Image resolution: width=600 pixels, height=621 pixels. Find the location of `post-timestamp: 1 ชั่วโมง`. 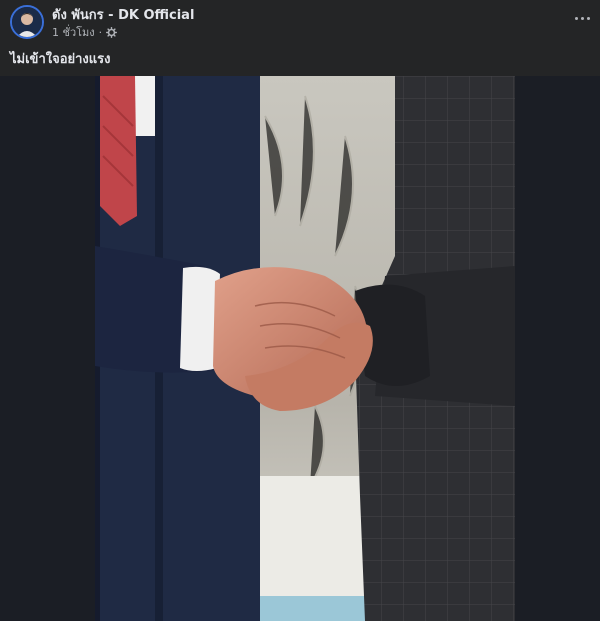

post-timestamp: 1 ชั่วโมง is located at coordinates (73, 32).